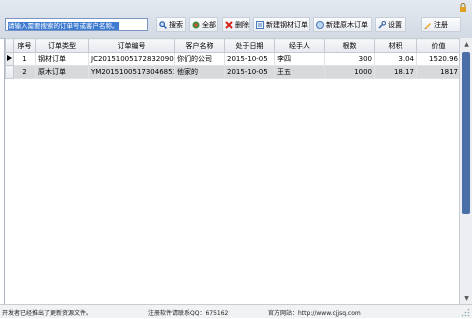 This screenshot has width=472, height=319. What do you see at coordinates (24, 72) in the screenshot?
I see `cell-no: 2` at bounding box center [24, 72].